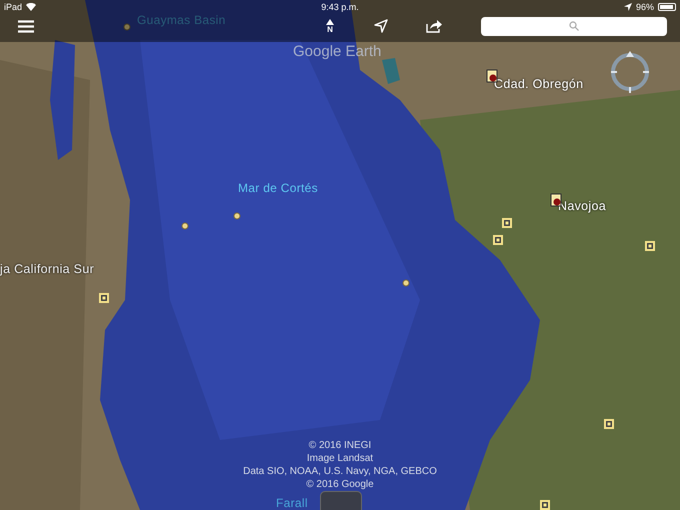 The width and height of the screenshot is (680, 510). What do you see at coordinates (47, 269) in the screenshot?
I see `place-label: ja California Sur` at bounding box center [47, 269].